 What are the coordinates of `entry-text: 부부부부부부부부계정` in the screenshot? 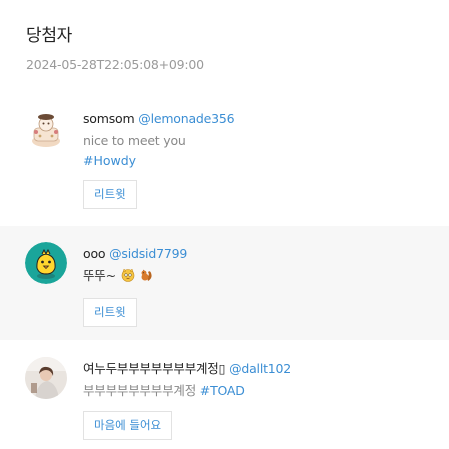 It's located at (140, 390).